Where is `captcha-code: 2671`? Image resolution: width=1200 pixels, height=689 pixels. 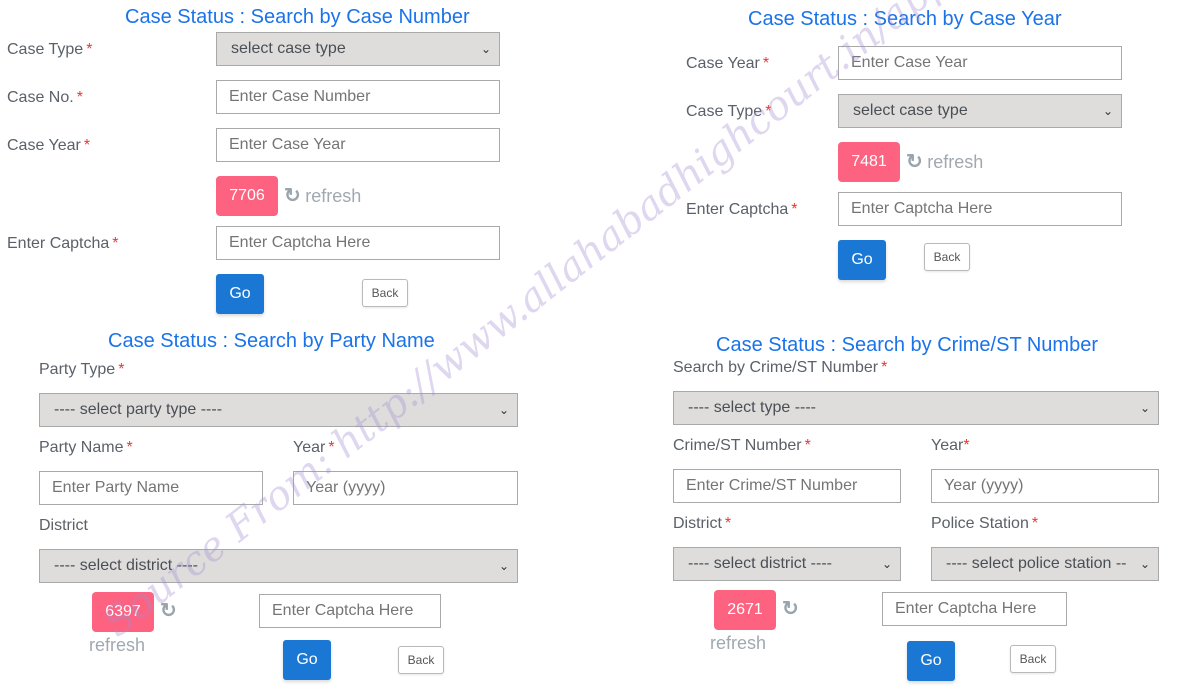 captcha-code: 2671 is located at coordinates (745, 610).